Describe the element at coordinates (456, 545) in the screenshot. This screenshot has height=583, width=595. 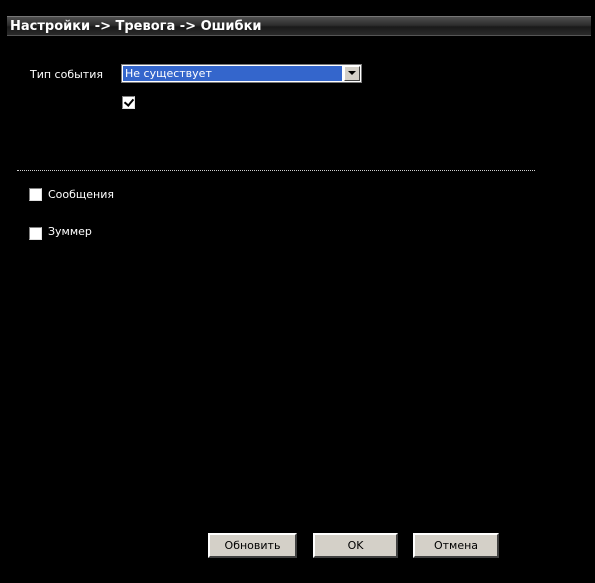
I see `cancel-button: Отмена` at that location.